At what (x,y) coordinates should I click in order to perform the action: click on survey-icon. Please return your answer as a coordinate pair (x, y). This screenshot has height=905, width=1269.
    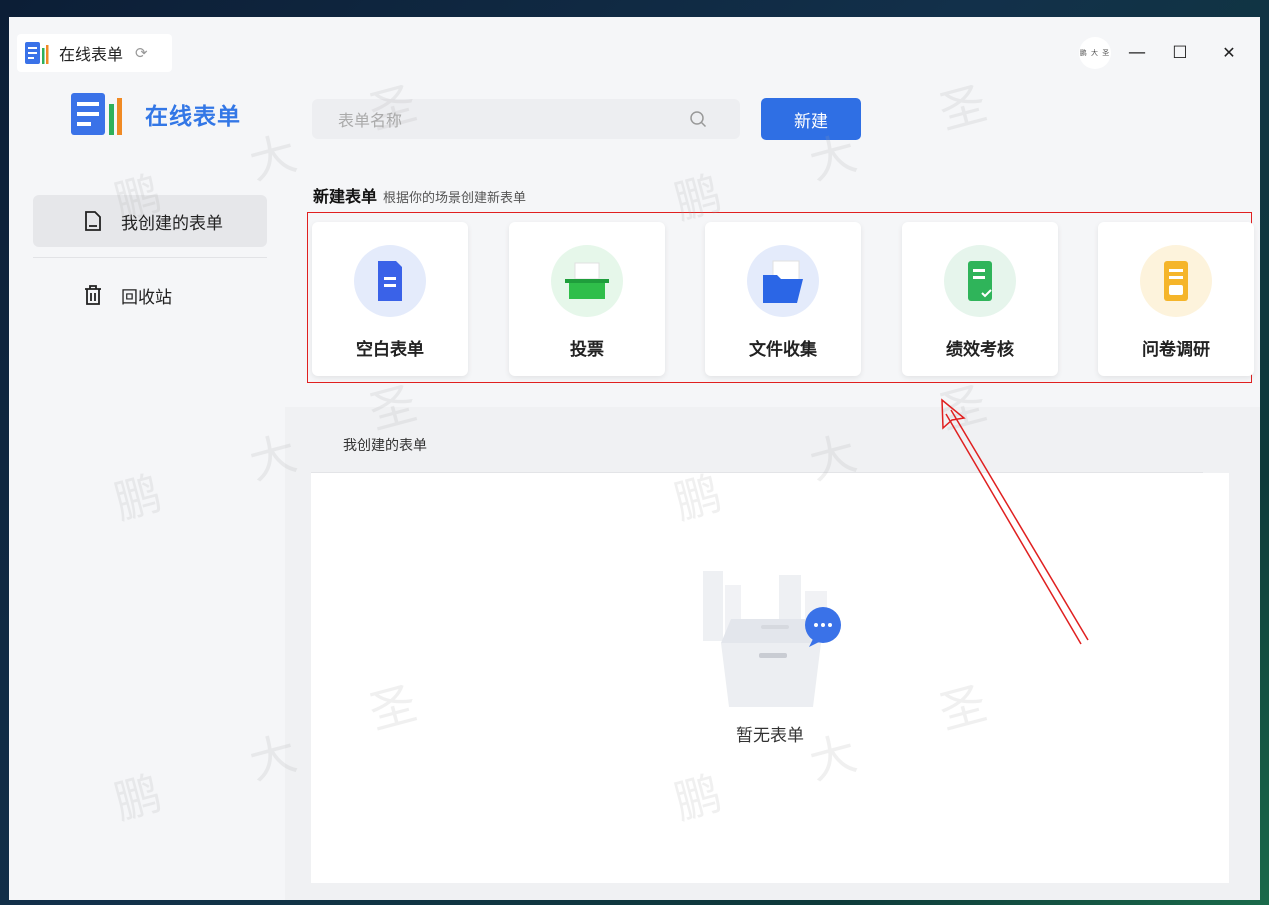
    Looking at the image, I should click on (1176, 281).